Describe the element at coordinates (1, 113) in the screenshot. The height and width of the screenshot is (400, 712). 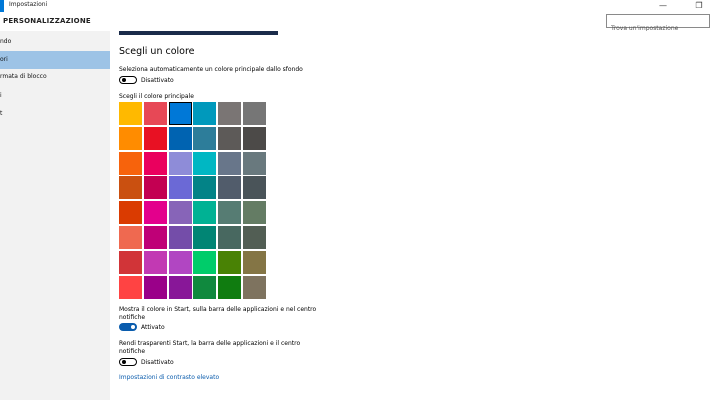
I see `sidebar-item-label: t` at that location.